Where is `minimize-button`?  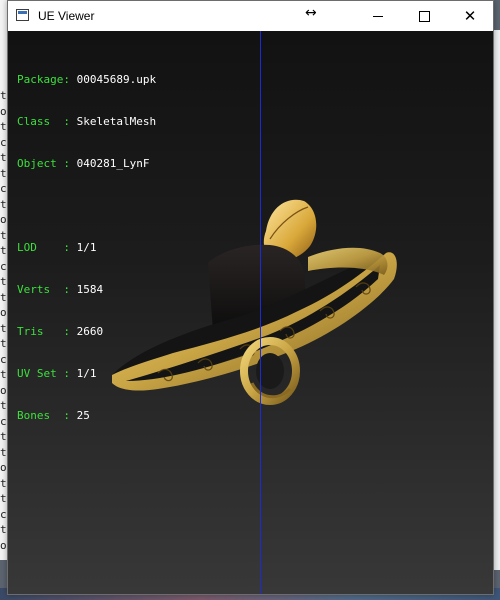
minimize-button is located at coordinates (378, 16).